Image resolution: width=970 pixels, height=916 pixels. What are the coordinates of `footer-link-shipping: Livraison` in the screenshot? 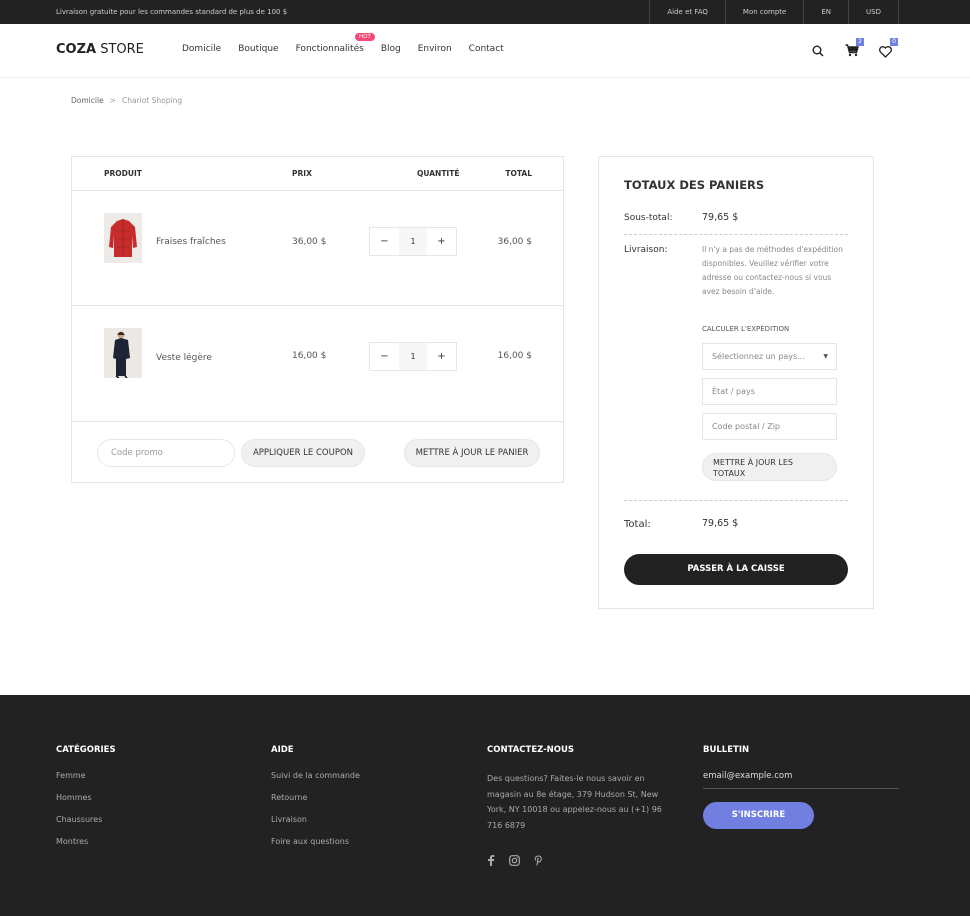 It's located at (315, 819).